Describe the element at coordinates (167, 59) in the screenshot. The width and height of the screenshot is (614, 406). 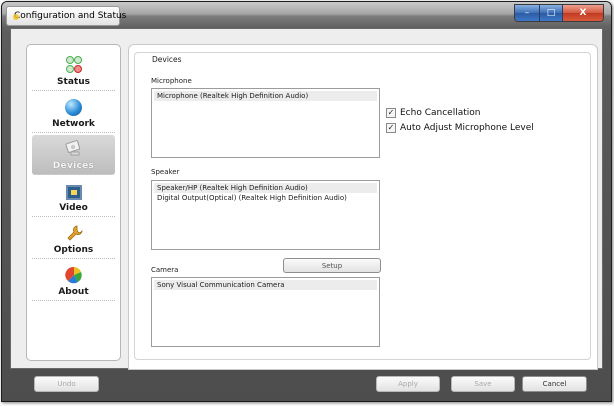
I see `group-title: Devices` at that location.